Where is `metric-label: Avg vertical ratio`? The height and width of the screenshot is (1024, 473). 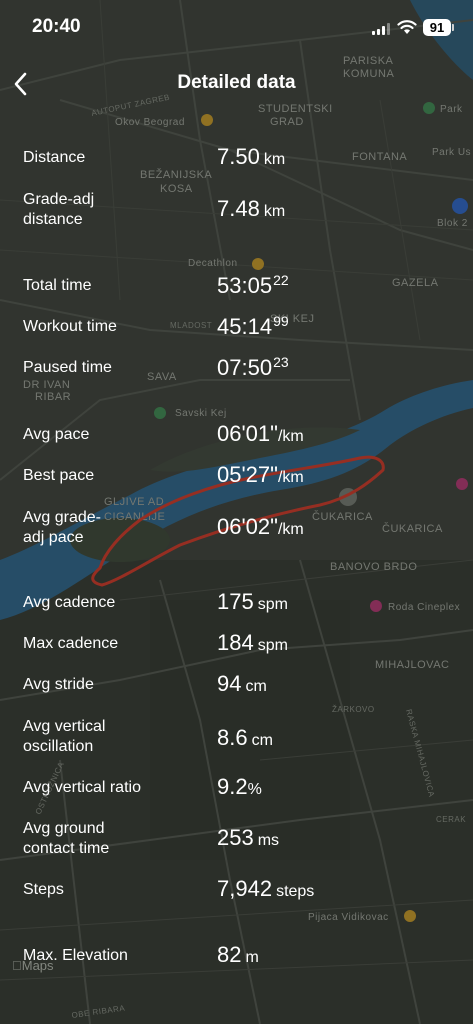 metric-label: Avg vertical ratio is located at coordinates (82, 787).